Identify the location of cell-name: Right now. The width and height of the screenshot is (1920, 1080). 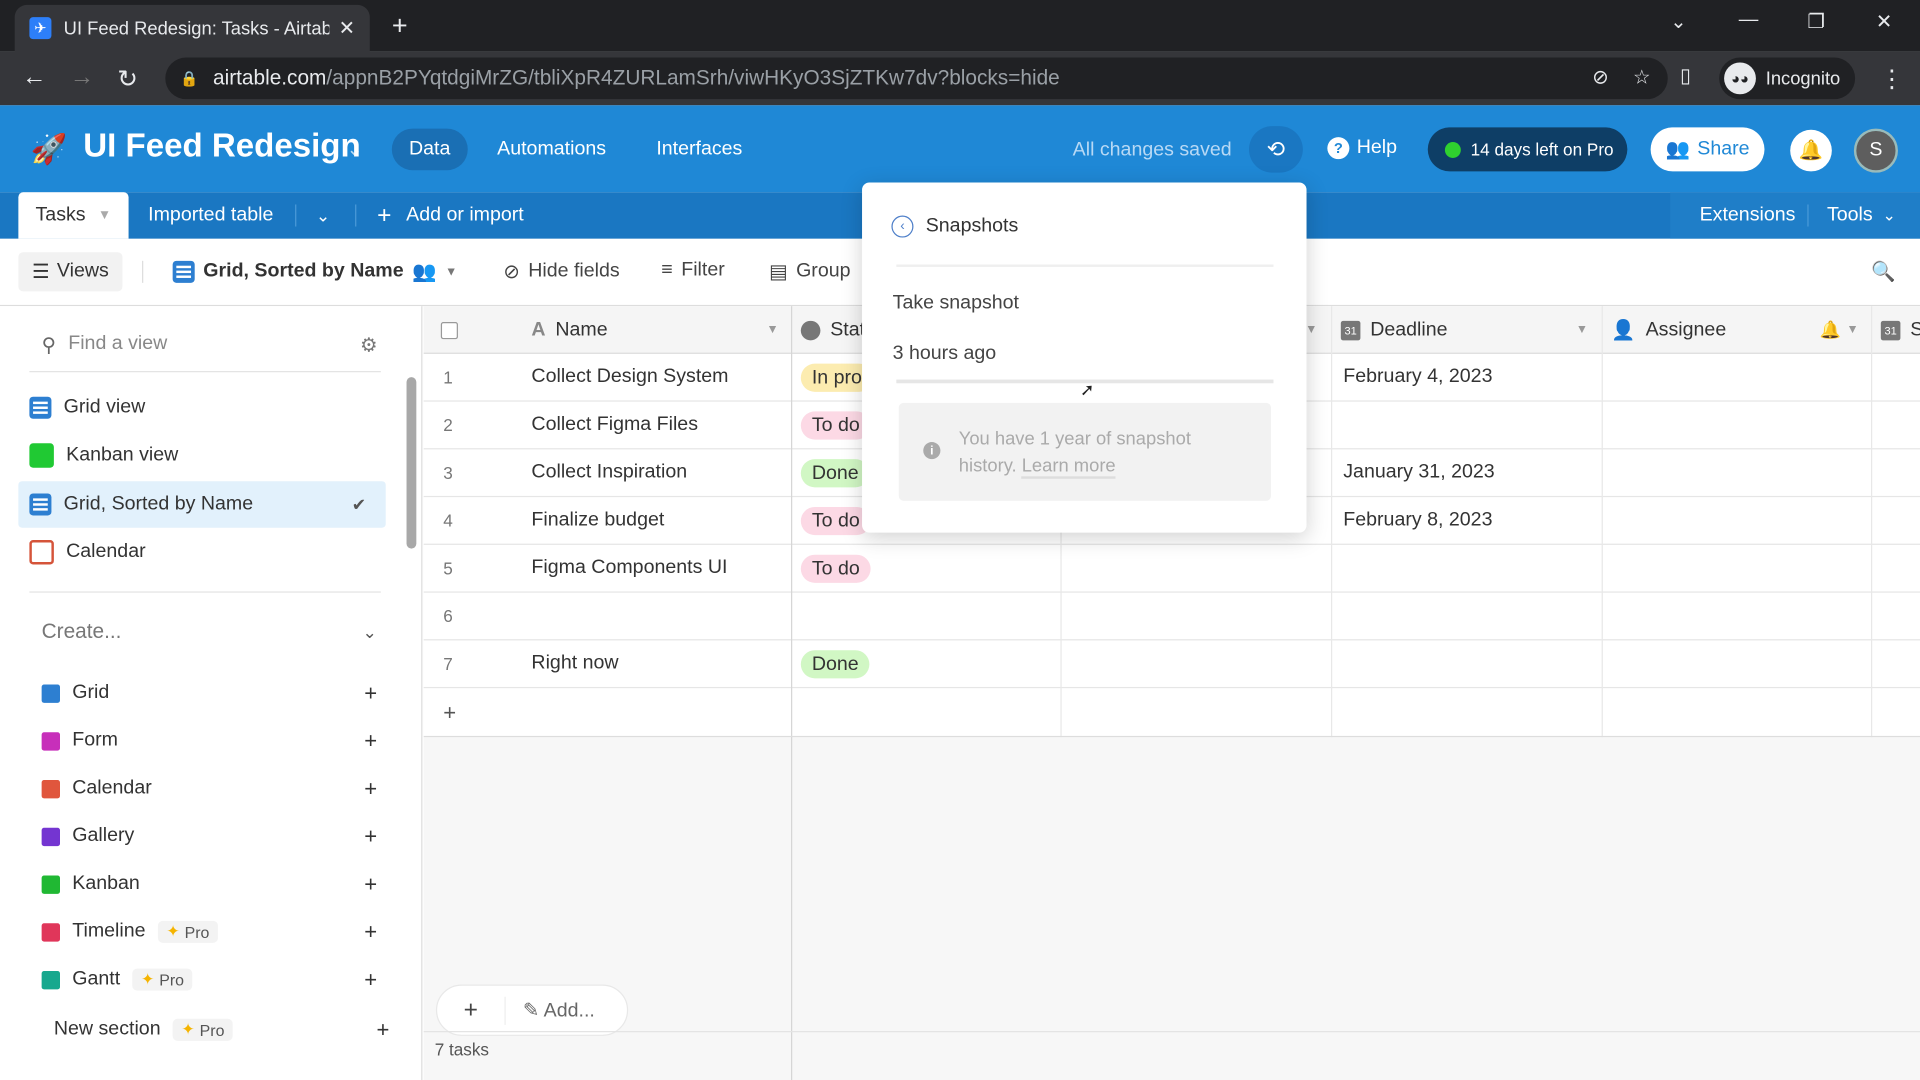
(574, 664).